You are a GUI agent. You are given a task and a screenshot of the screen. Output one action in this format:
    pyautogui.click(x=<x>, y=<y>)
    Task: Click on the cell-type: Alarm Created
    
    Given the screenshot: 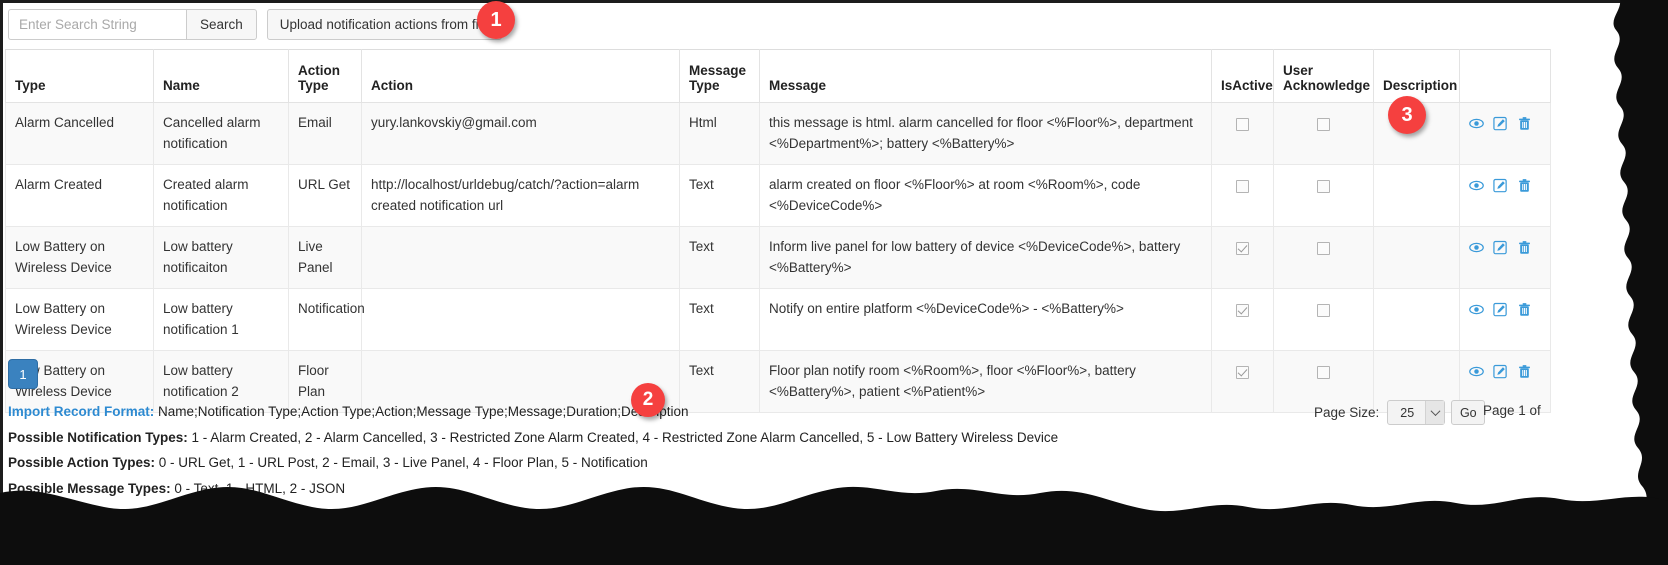 What is the action you would take?
    pyautogui.click(x=79, y=195)
    